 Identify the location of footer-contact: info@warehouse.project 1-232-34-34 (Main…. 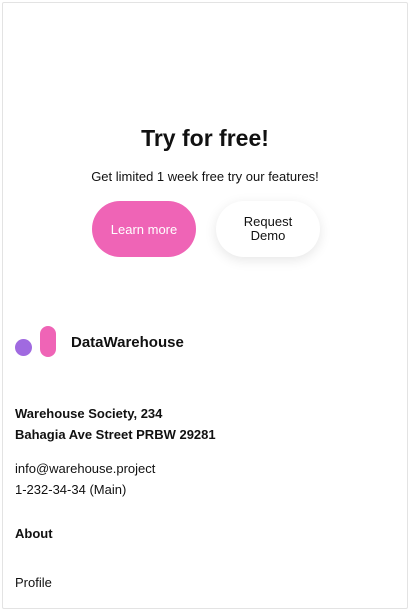
(85, 479).